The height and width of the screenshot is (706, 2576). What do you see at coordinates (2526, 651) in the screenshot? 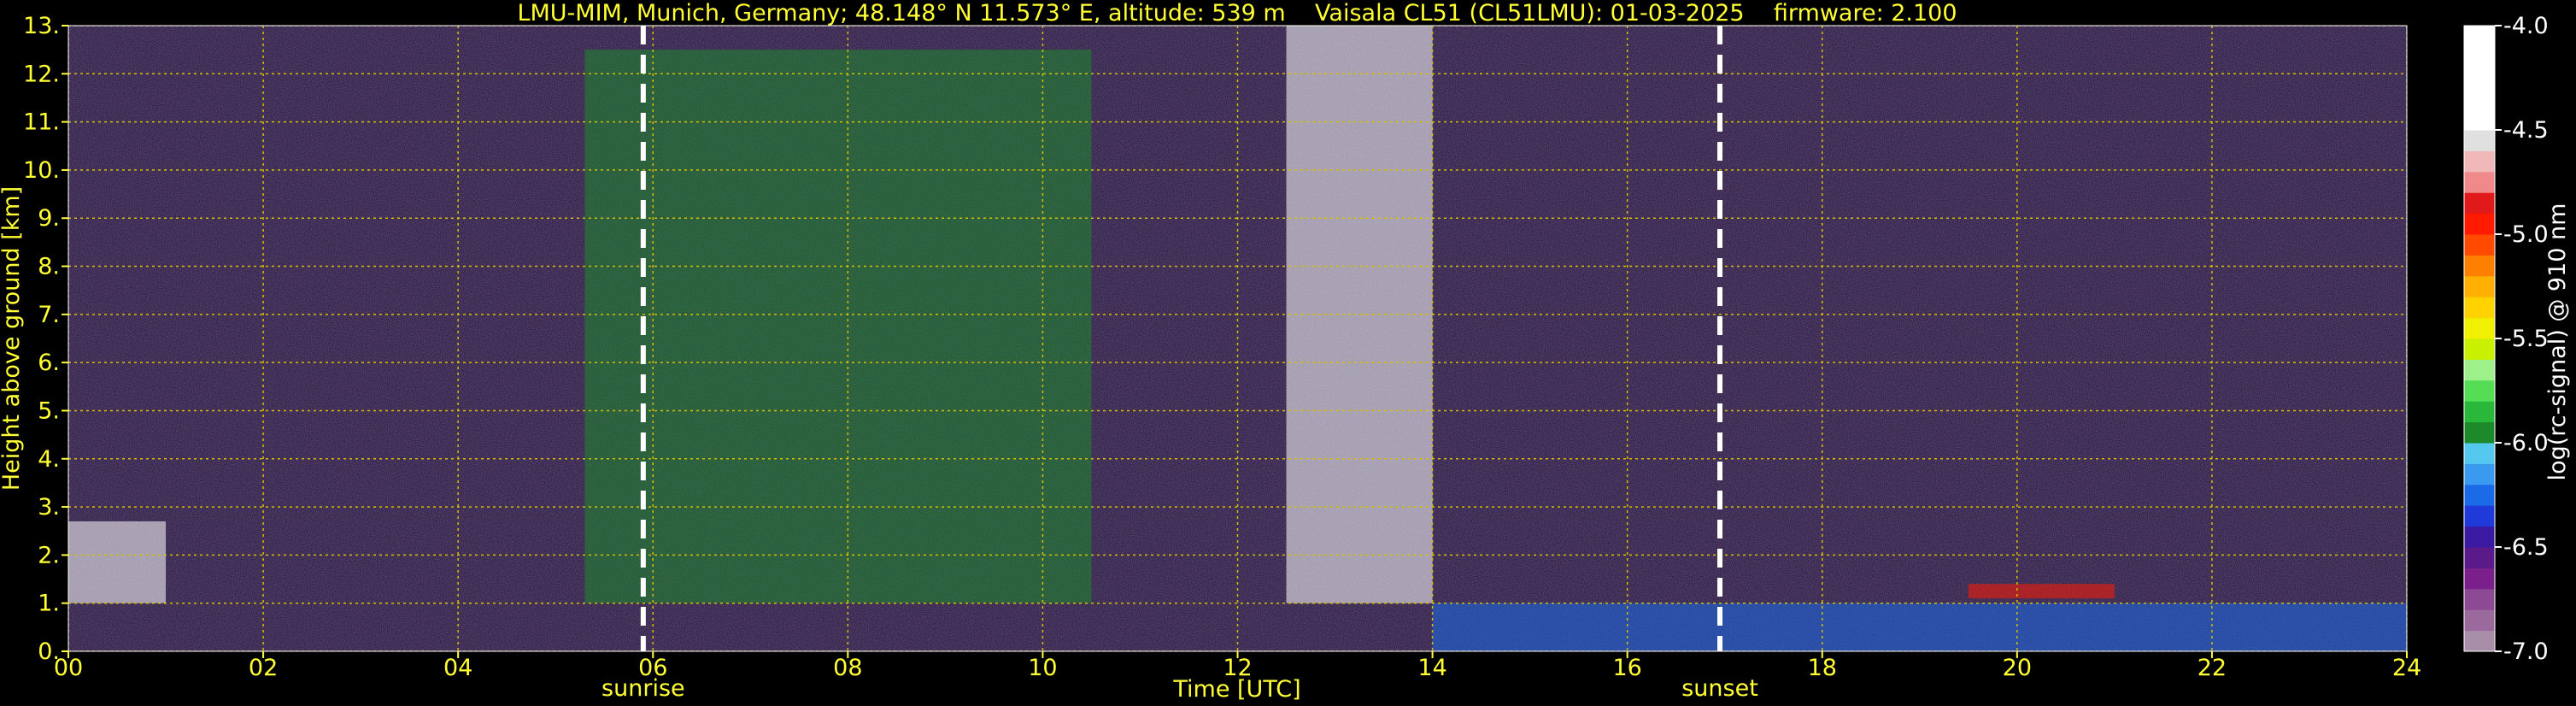
I see `colorbar-tick-label: -7.0` at bounding box center [2526, 651].